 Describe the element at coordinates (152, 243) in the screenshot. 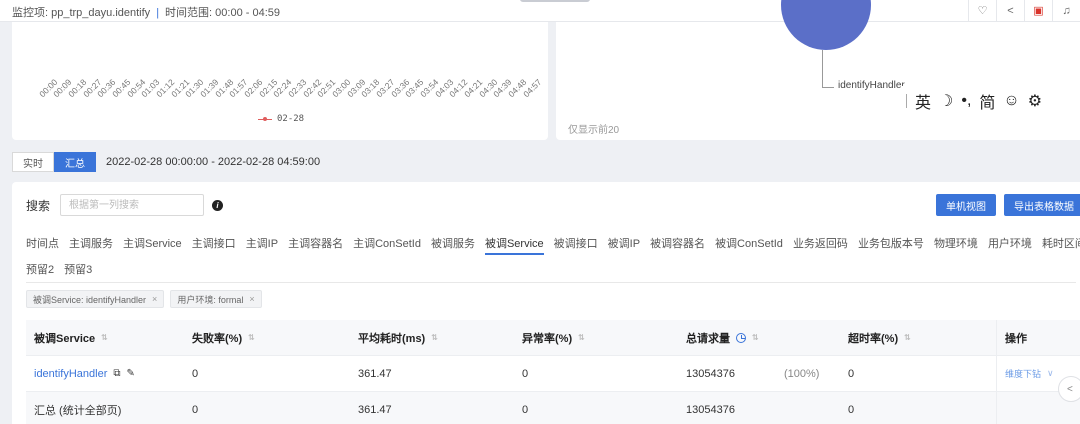

I see `tab-dimension: 主调Service` at that location.